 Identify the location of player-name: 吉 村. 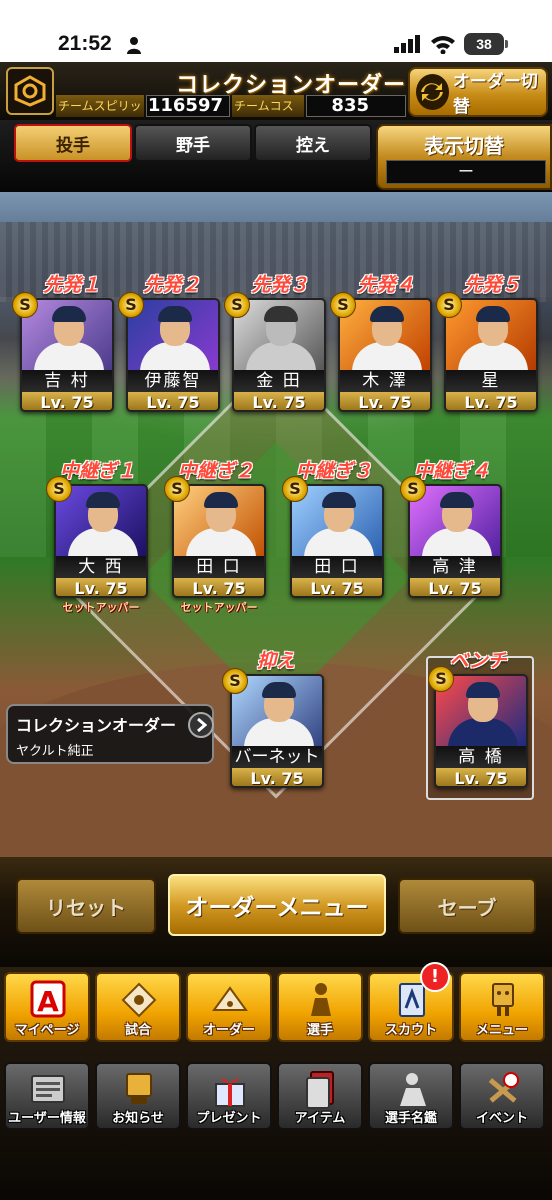
(67, 381).